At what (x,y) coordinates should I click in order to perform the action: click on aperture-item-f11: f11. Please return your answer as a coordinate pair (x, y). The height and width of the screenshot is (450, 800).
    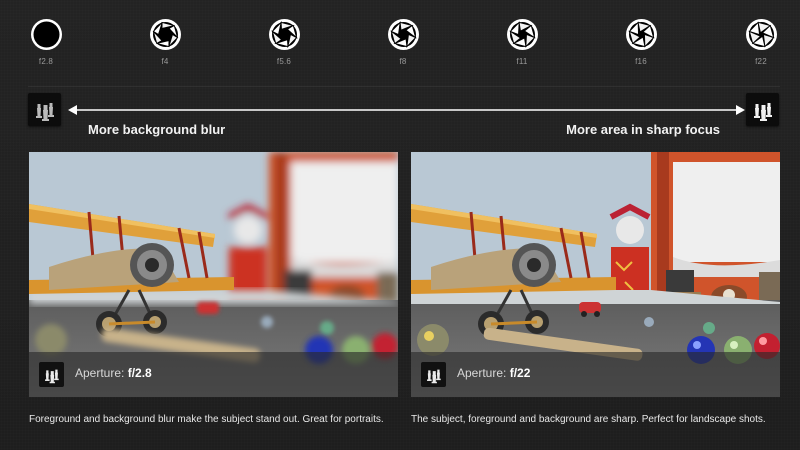
    Looking at the image, I should click on (522, 42).